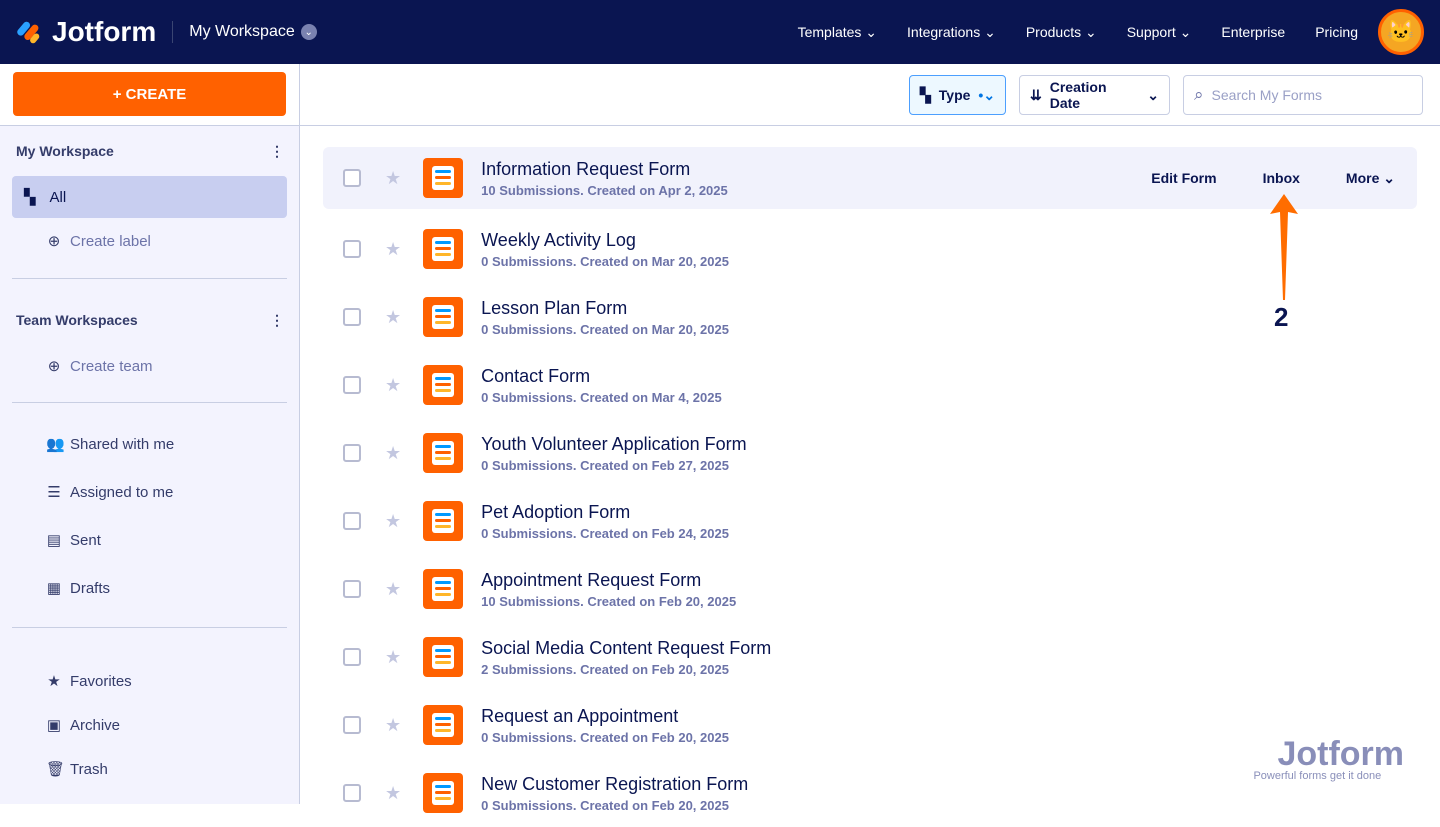 This screenshot has width=1440, height=827. What do you see at coordinates (1036, 94) in the screenshot?
I see `sort-icon: ⇊` at bounding box center [1036, 94].